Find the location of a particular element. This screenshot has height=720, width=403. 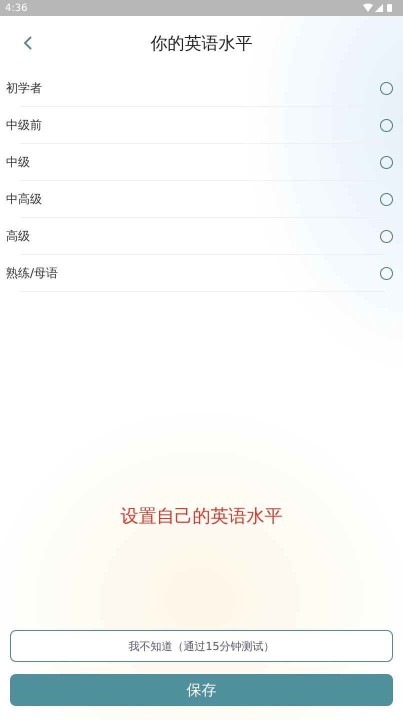

chevron-left-icon is located at coordinates (28, 43).